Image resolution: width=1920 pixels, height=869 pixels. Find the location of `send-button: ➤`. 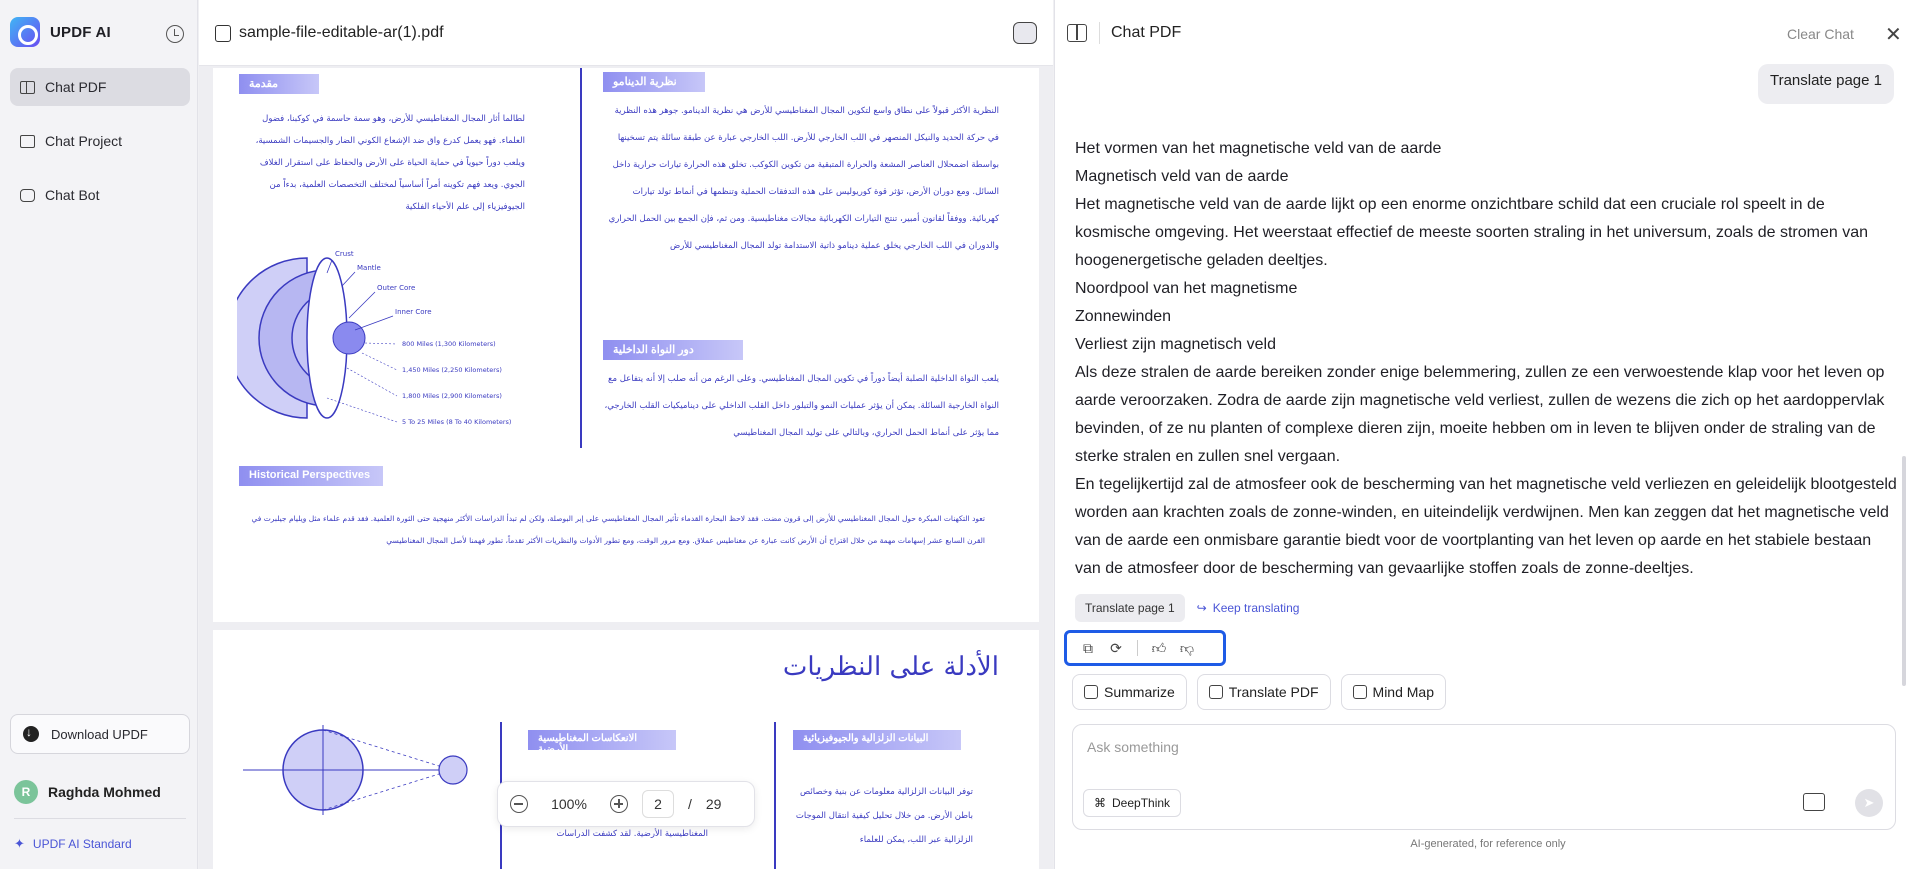

send-button: ➤ is located at coordinates (1869, 803).